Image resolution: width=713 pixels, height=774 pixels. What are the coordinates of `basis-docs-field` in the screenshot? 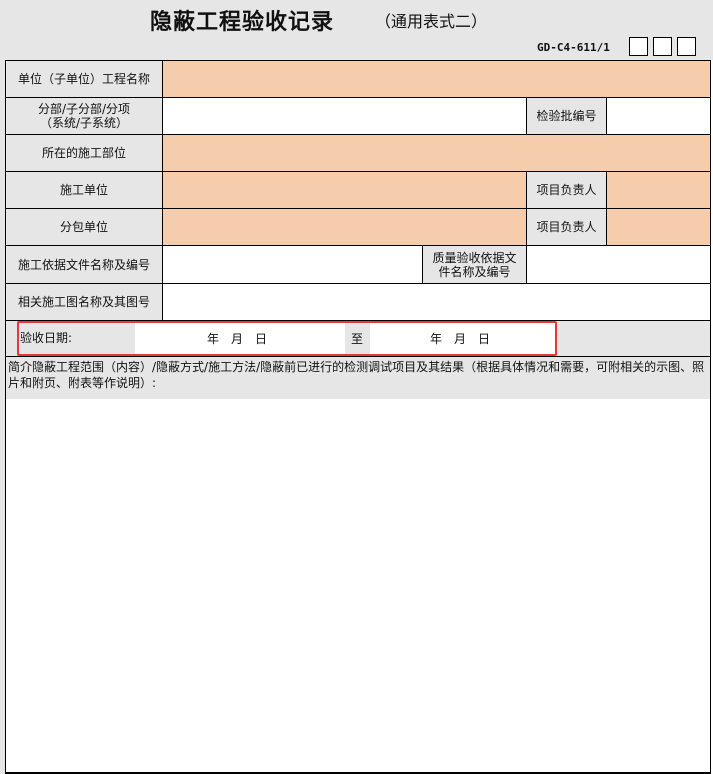 It's located at (292, 264).